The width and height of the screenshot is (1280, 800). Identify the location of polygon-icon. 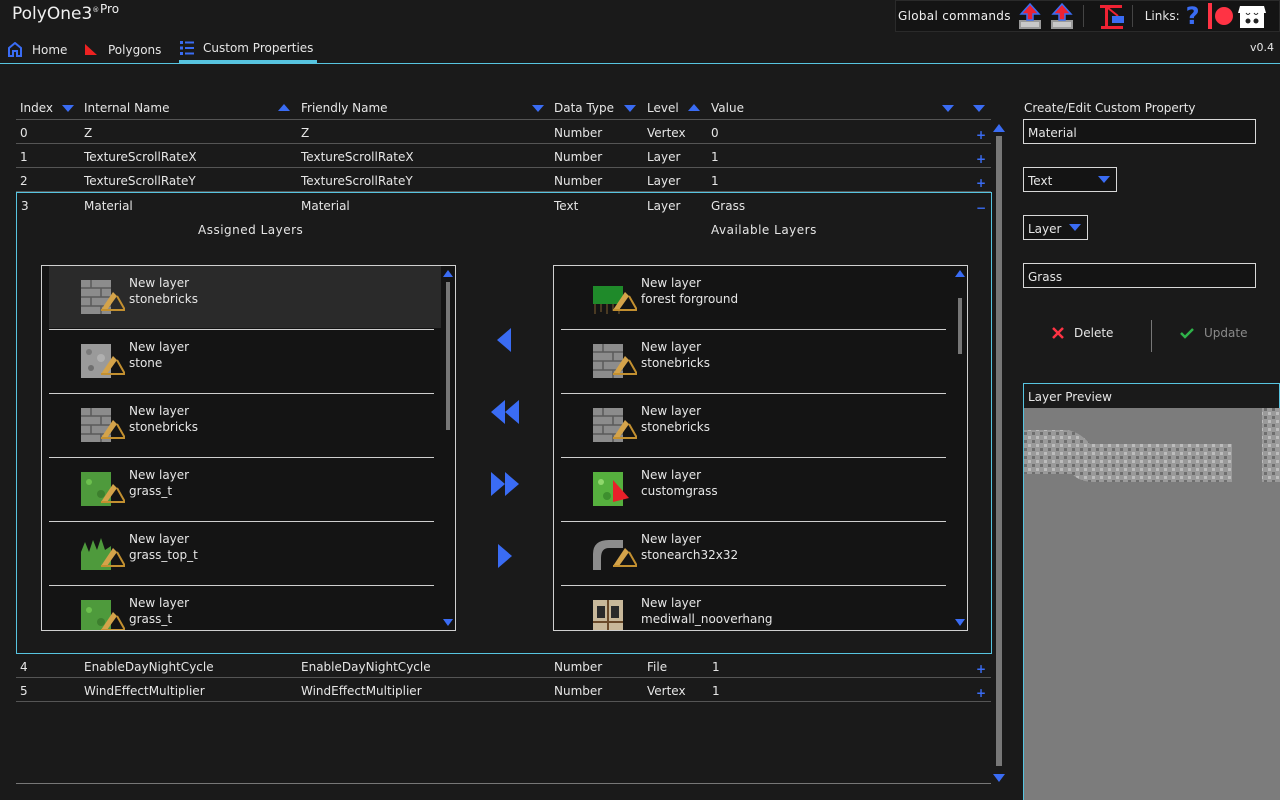
(91, 49).